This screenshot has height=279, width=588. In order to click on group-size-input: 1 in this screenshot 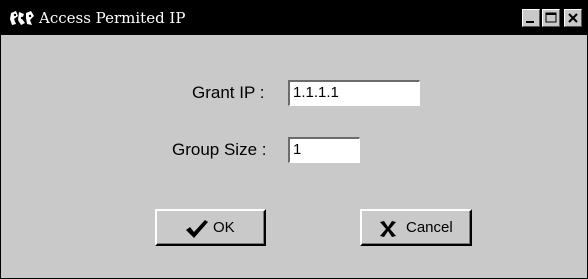, I will do `click(324, 150)`.